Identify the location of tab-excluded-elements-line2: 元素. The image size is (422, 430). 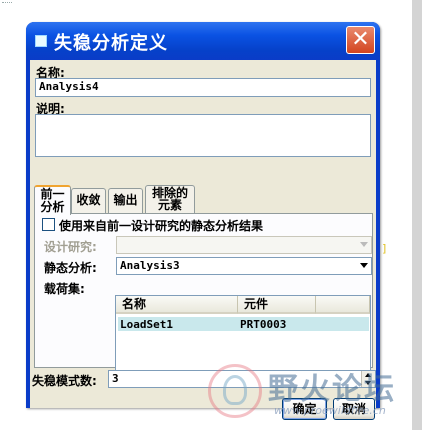
(169, 205).